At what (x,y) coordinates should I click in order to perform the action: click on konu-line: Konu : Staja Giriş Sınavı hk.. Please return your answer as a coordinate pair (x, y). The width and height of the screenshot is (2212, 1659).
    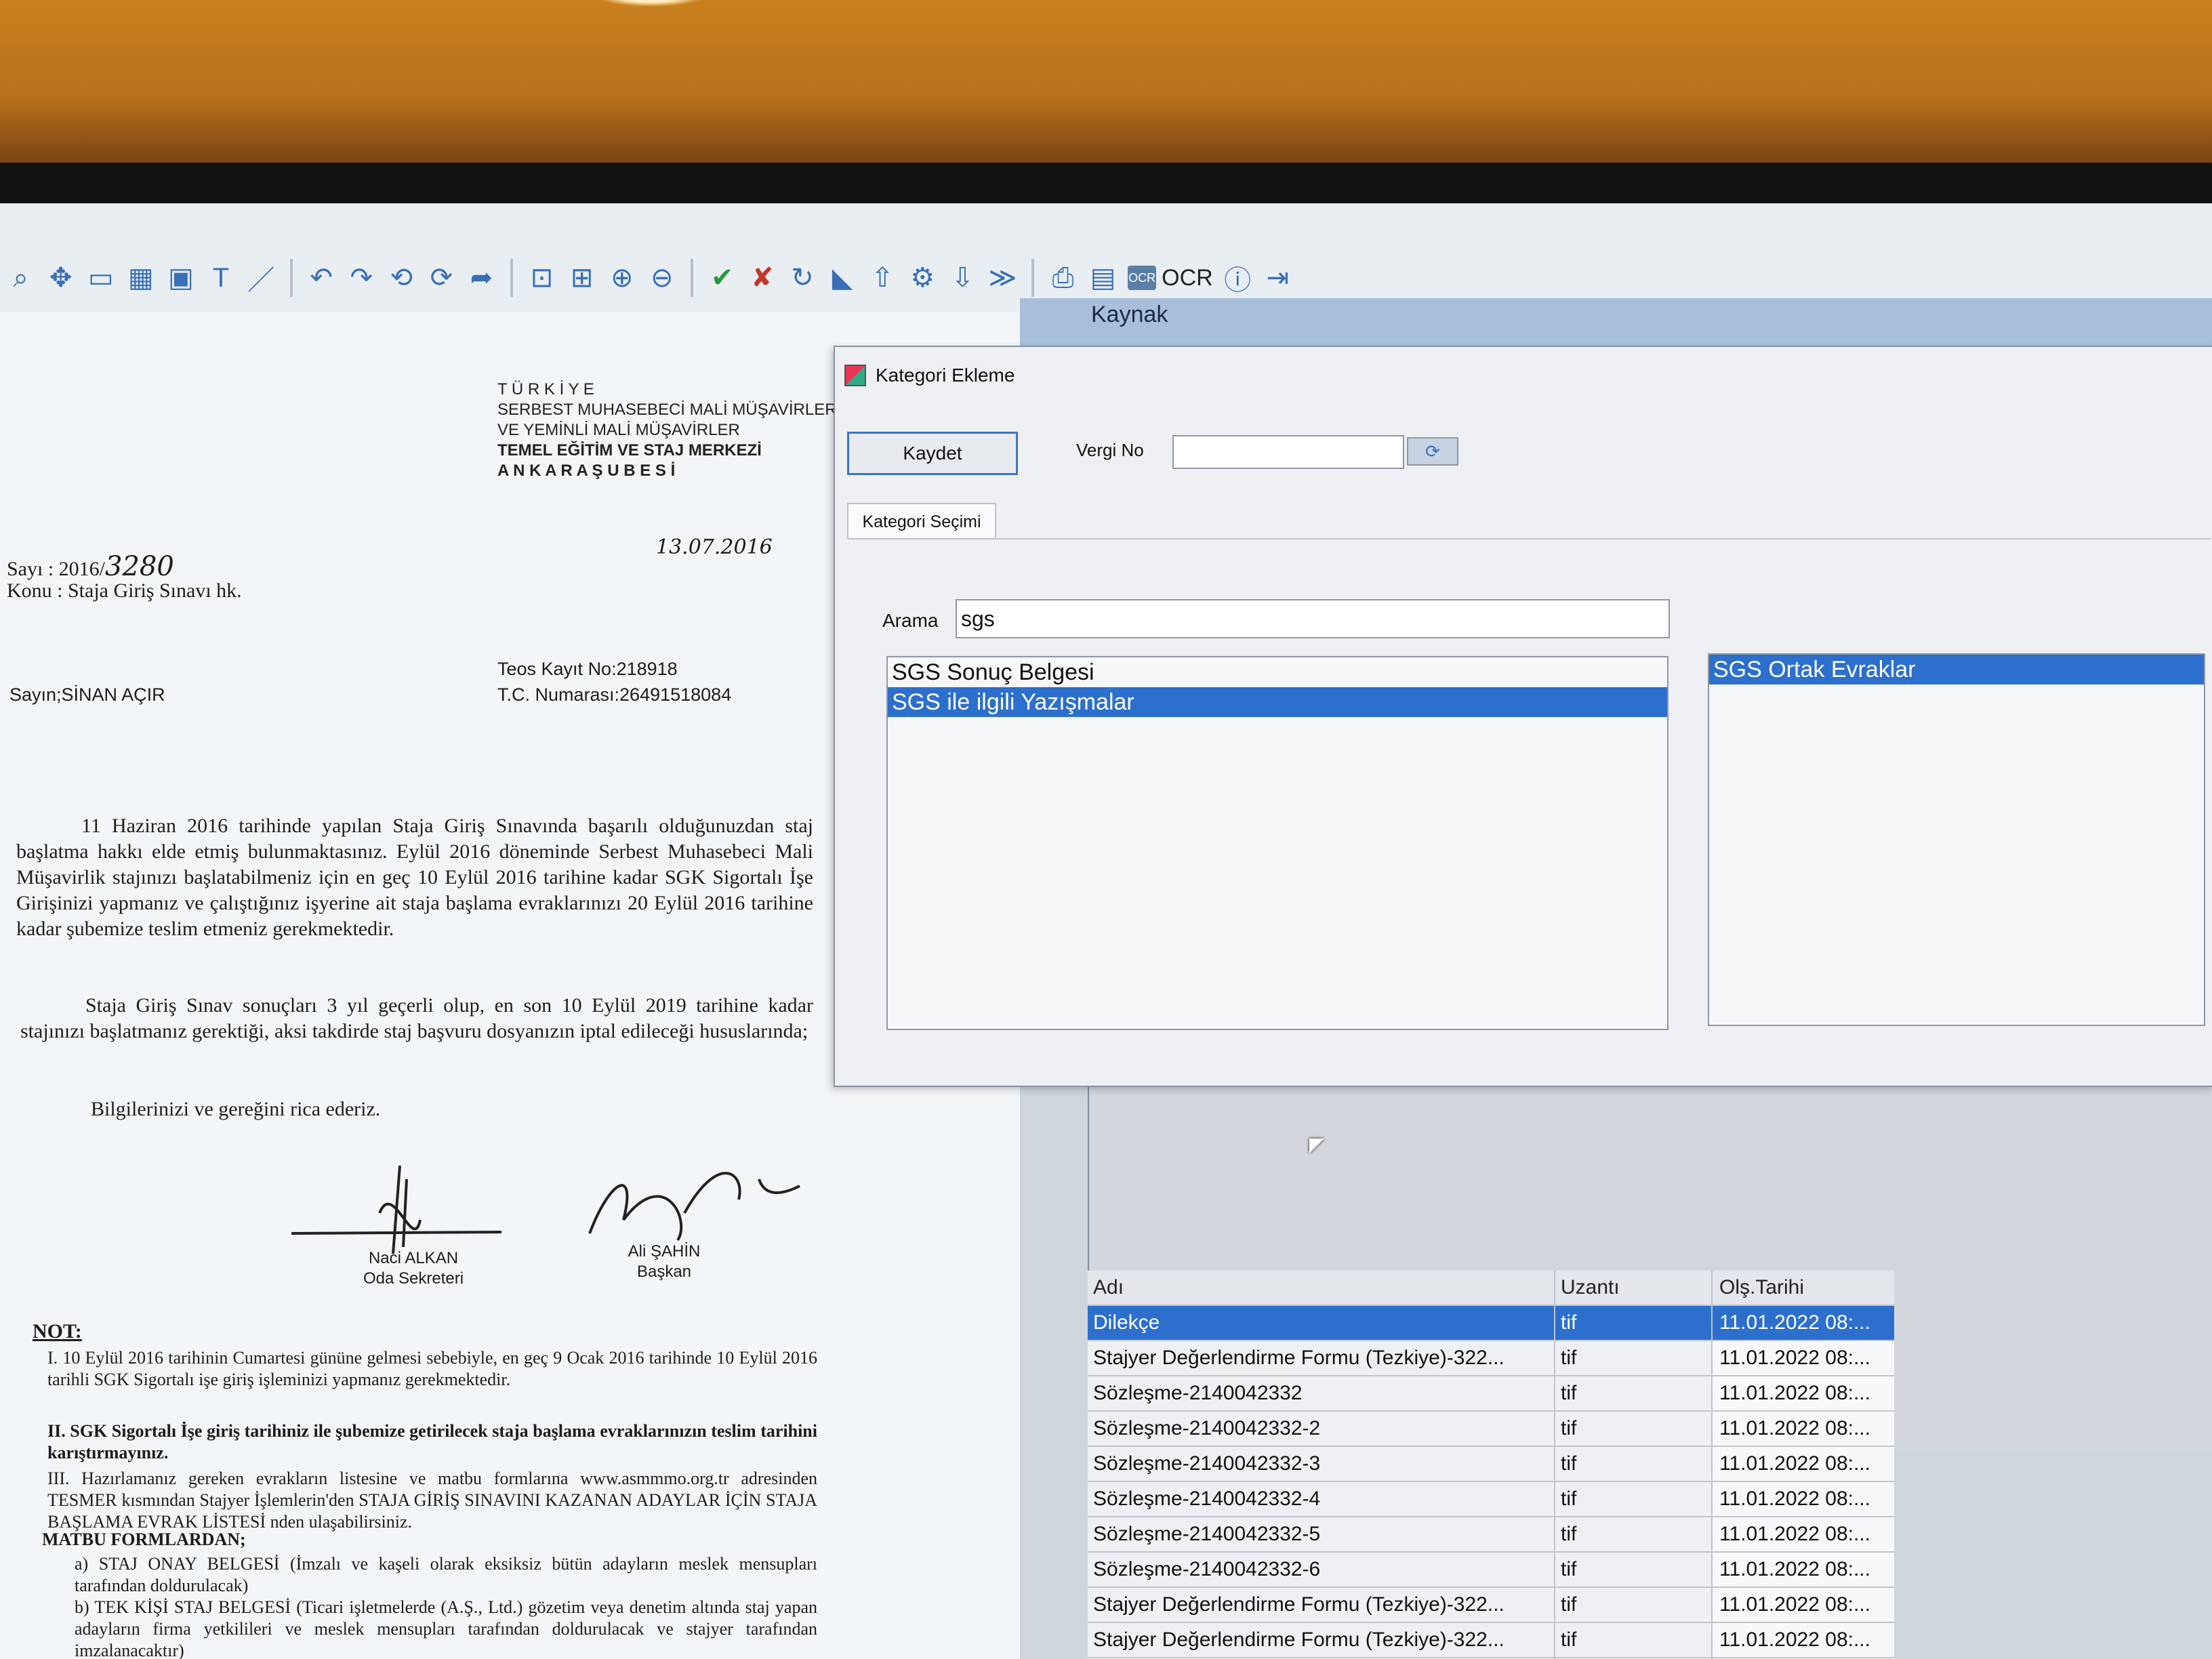
    Looking at the image, I should click on (124, 590).